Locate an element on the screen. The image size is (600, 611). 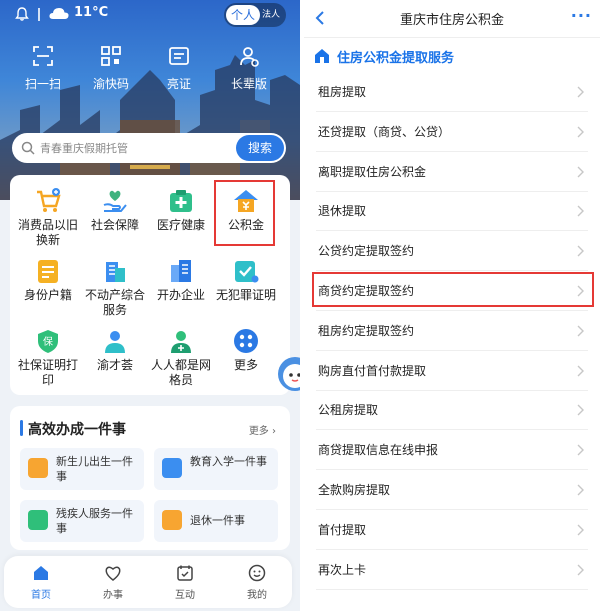
yukuaima-label: 渝快码 is located at coordinates (110, 84).